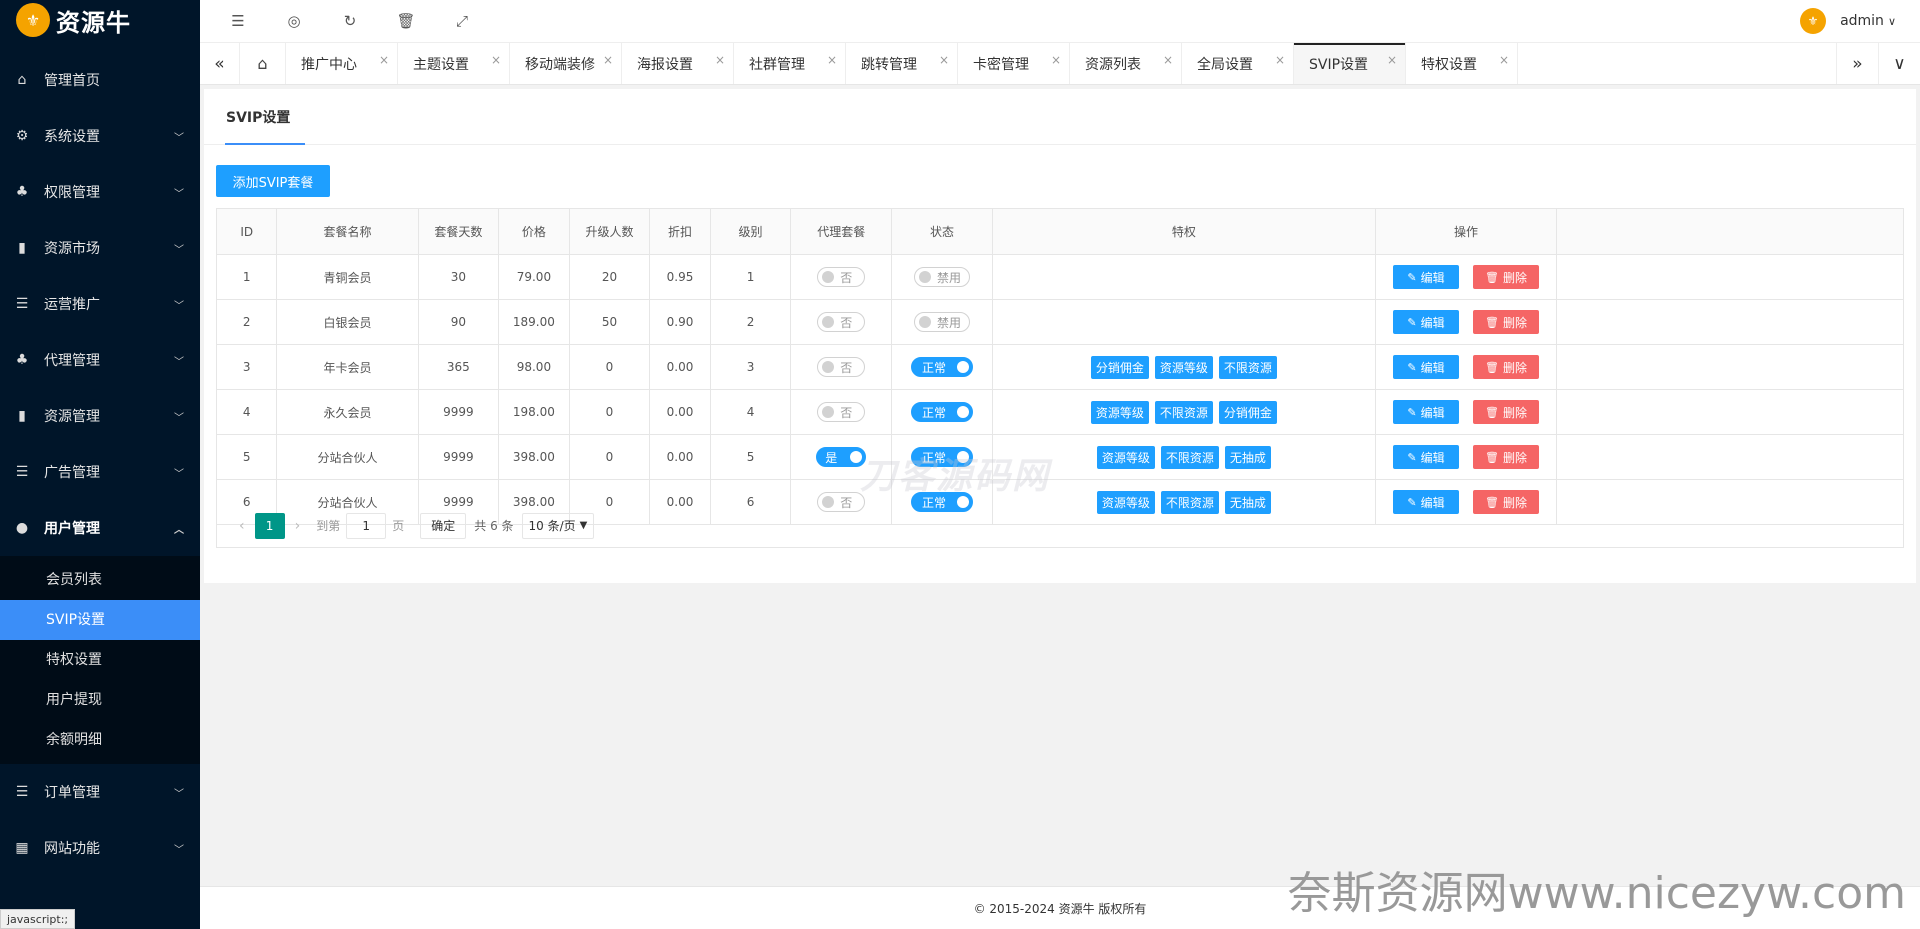  I want to click on tab-svip-settings: SVIP设置, so click(258, 117).